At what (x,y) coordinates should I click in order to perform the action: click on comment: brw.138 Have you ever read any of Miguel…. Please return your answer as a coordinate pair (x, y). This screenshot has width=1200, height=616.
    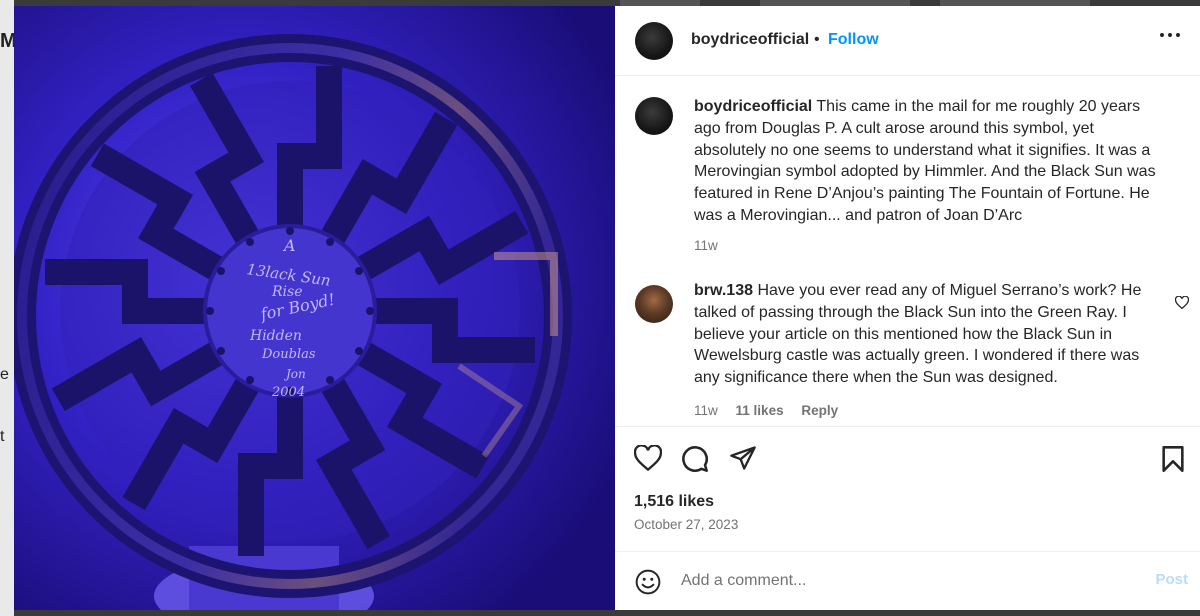
    Looking at the image, I should click on (924, 334).